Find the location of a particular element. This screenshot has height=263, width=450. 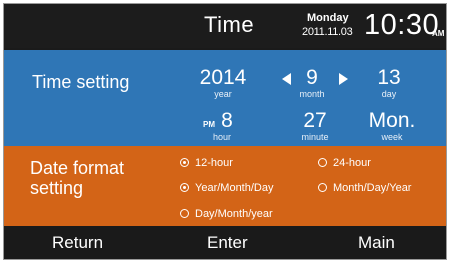

option-label: 12-hour is located at coordinates (214, 163).